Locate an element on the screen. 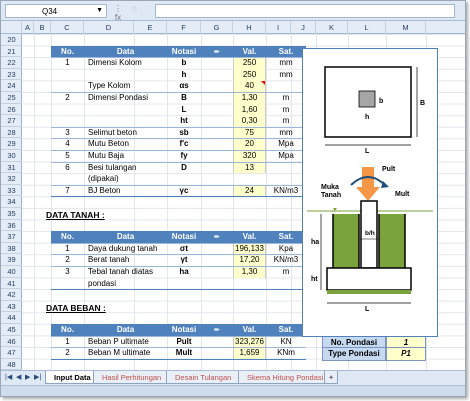  row-header: 39 is located at coordinates (11, 260).